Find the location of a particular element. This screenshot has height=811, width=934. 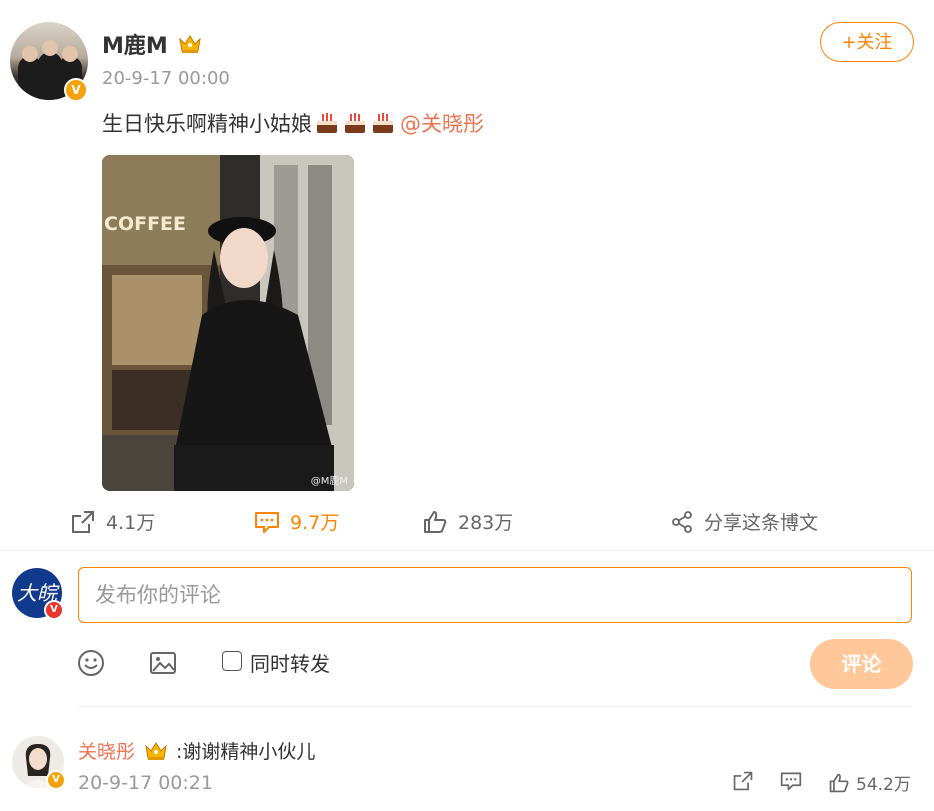

comment-count: 9.7万 is located at coordinates (315, 523).